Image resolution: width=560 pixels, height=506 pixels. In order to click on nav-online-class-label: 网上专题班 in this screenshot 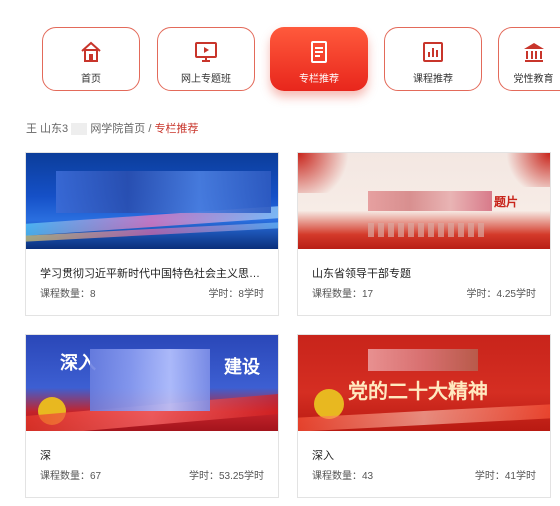, I will do `click(206, 79)`.